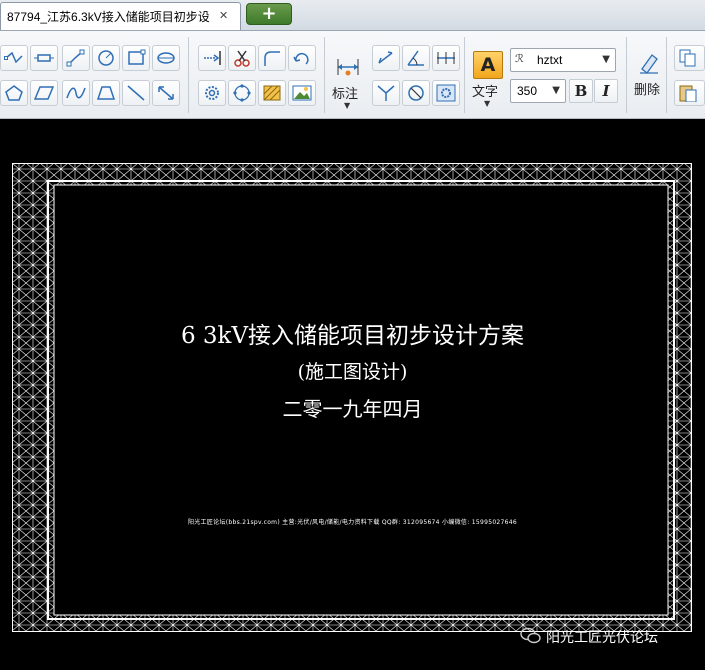  Describe the element at coordinates (581, 91) in the screenshot. I see `bold-button: B` at that location.